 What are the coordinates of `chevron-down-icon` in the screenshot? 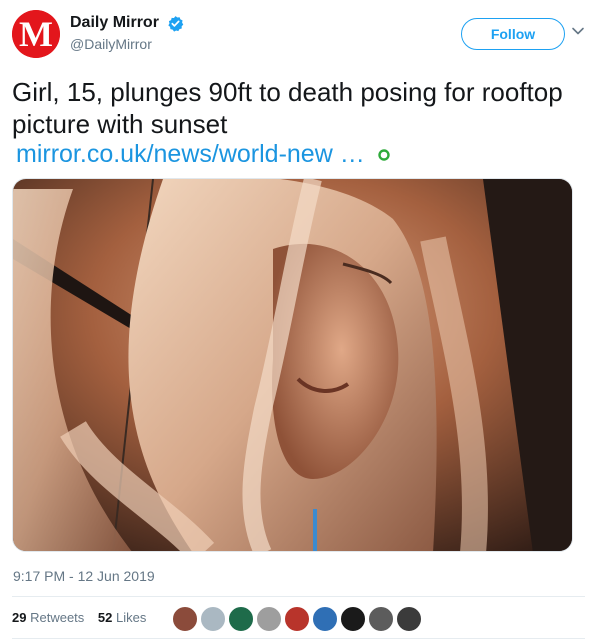 It's located at (578, 31).